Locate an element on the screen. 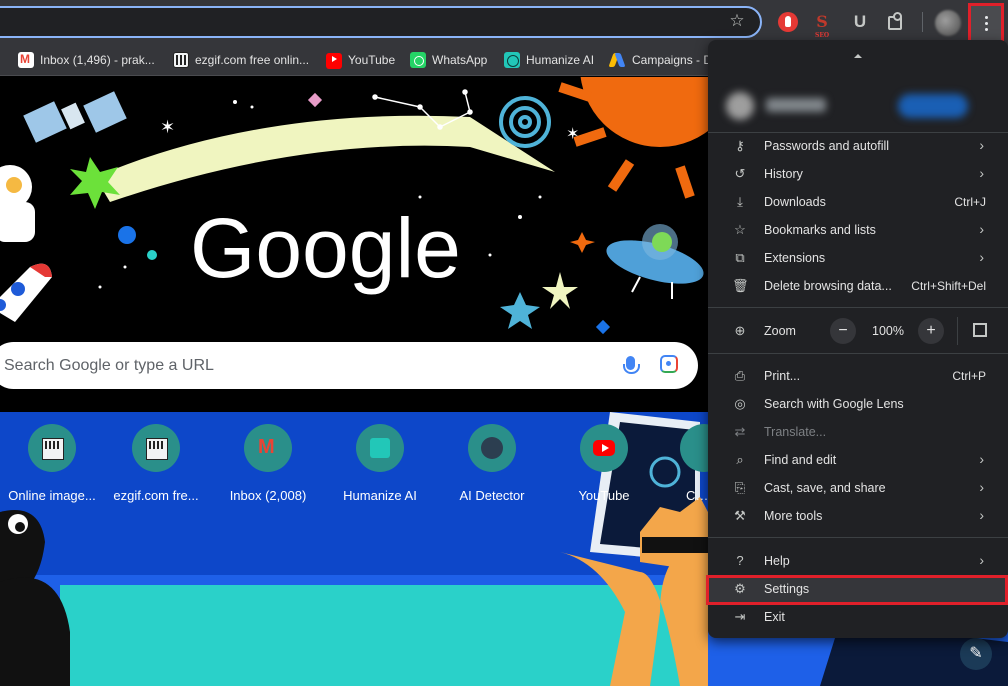 The height and width of the screenshot is (686, 1008). black-character-icon is located at coordinates (35, 598).